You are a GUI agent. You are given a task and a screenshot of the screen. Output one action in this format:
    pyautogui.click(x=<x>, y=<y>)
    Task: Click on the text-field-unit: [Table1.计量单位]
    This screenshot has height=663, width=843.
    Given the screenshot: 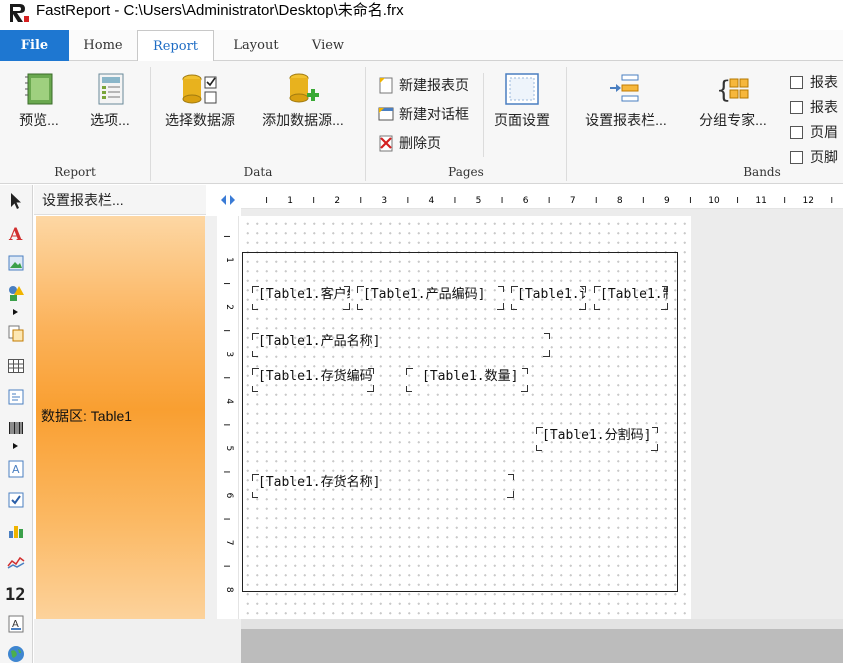 What is the action you would take?
    pyautogui.click(x=548, y=298)
    